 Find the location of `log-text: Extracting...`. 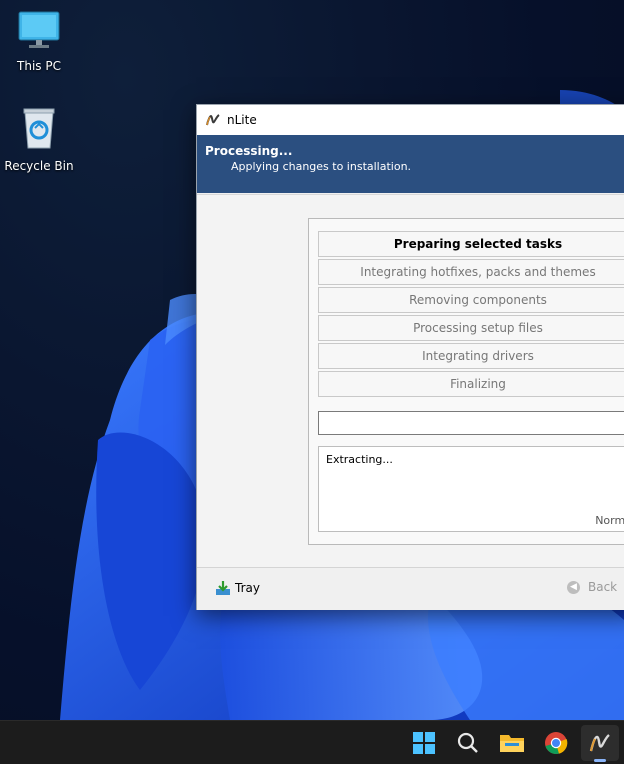

log-text: Extracting... is located at coordinates (359, 459).